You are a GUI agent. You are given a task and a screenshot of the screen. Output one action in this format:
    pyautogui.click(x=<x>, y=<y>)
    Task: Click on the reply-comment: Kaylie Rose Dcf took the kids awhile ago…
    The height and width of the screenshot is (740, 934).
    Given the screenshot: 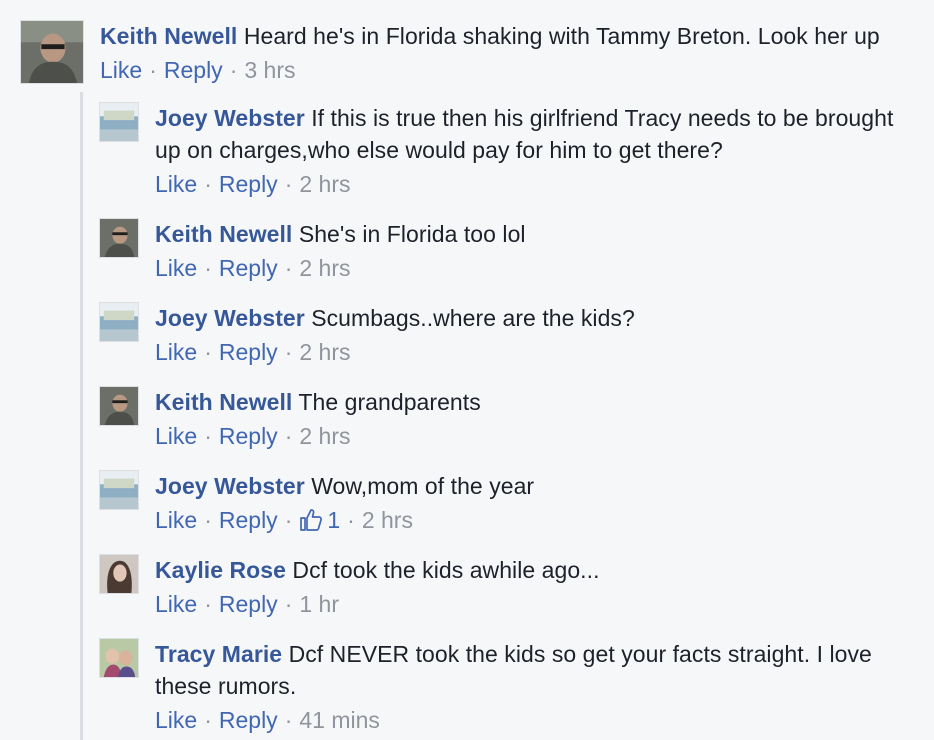 What is the action you would take?
    pyautogui.click(x=499, y=587)
    